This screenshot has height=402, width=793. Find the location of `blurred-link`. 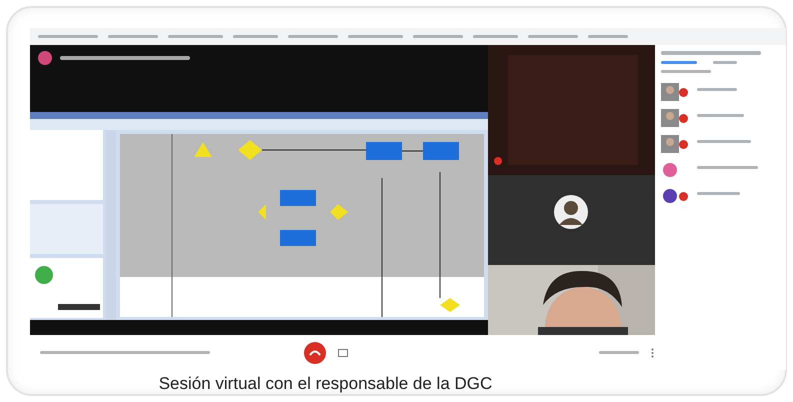

blurred-link is located at coordinates (686, 71).